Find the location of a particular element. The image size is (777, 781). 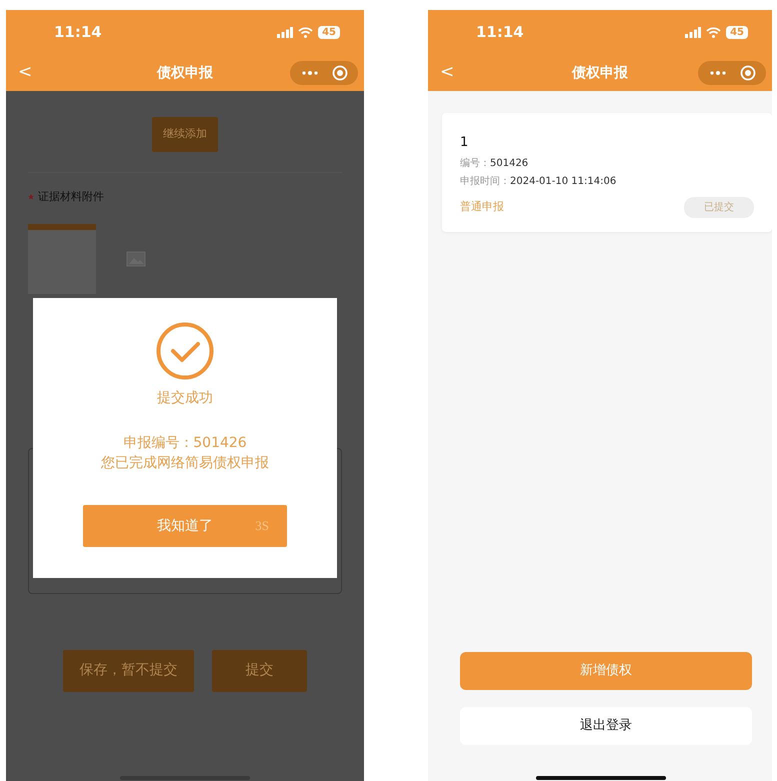

claim-time: 2024-01-10 11:14:06 is located at coordinates (563, 181).